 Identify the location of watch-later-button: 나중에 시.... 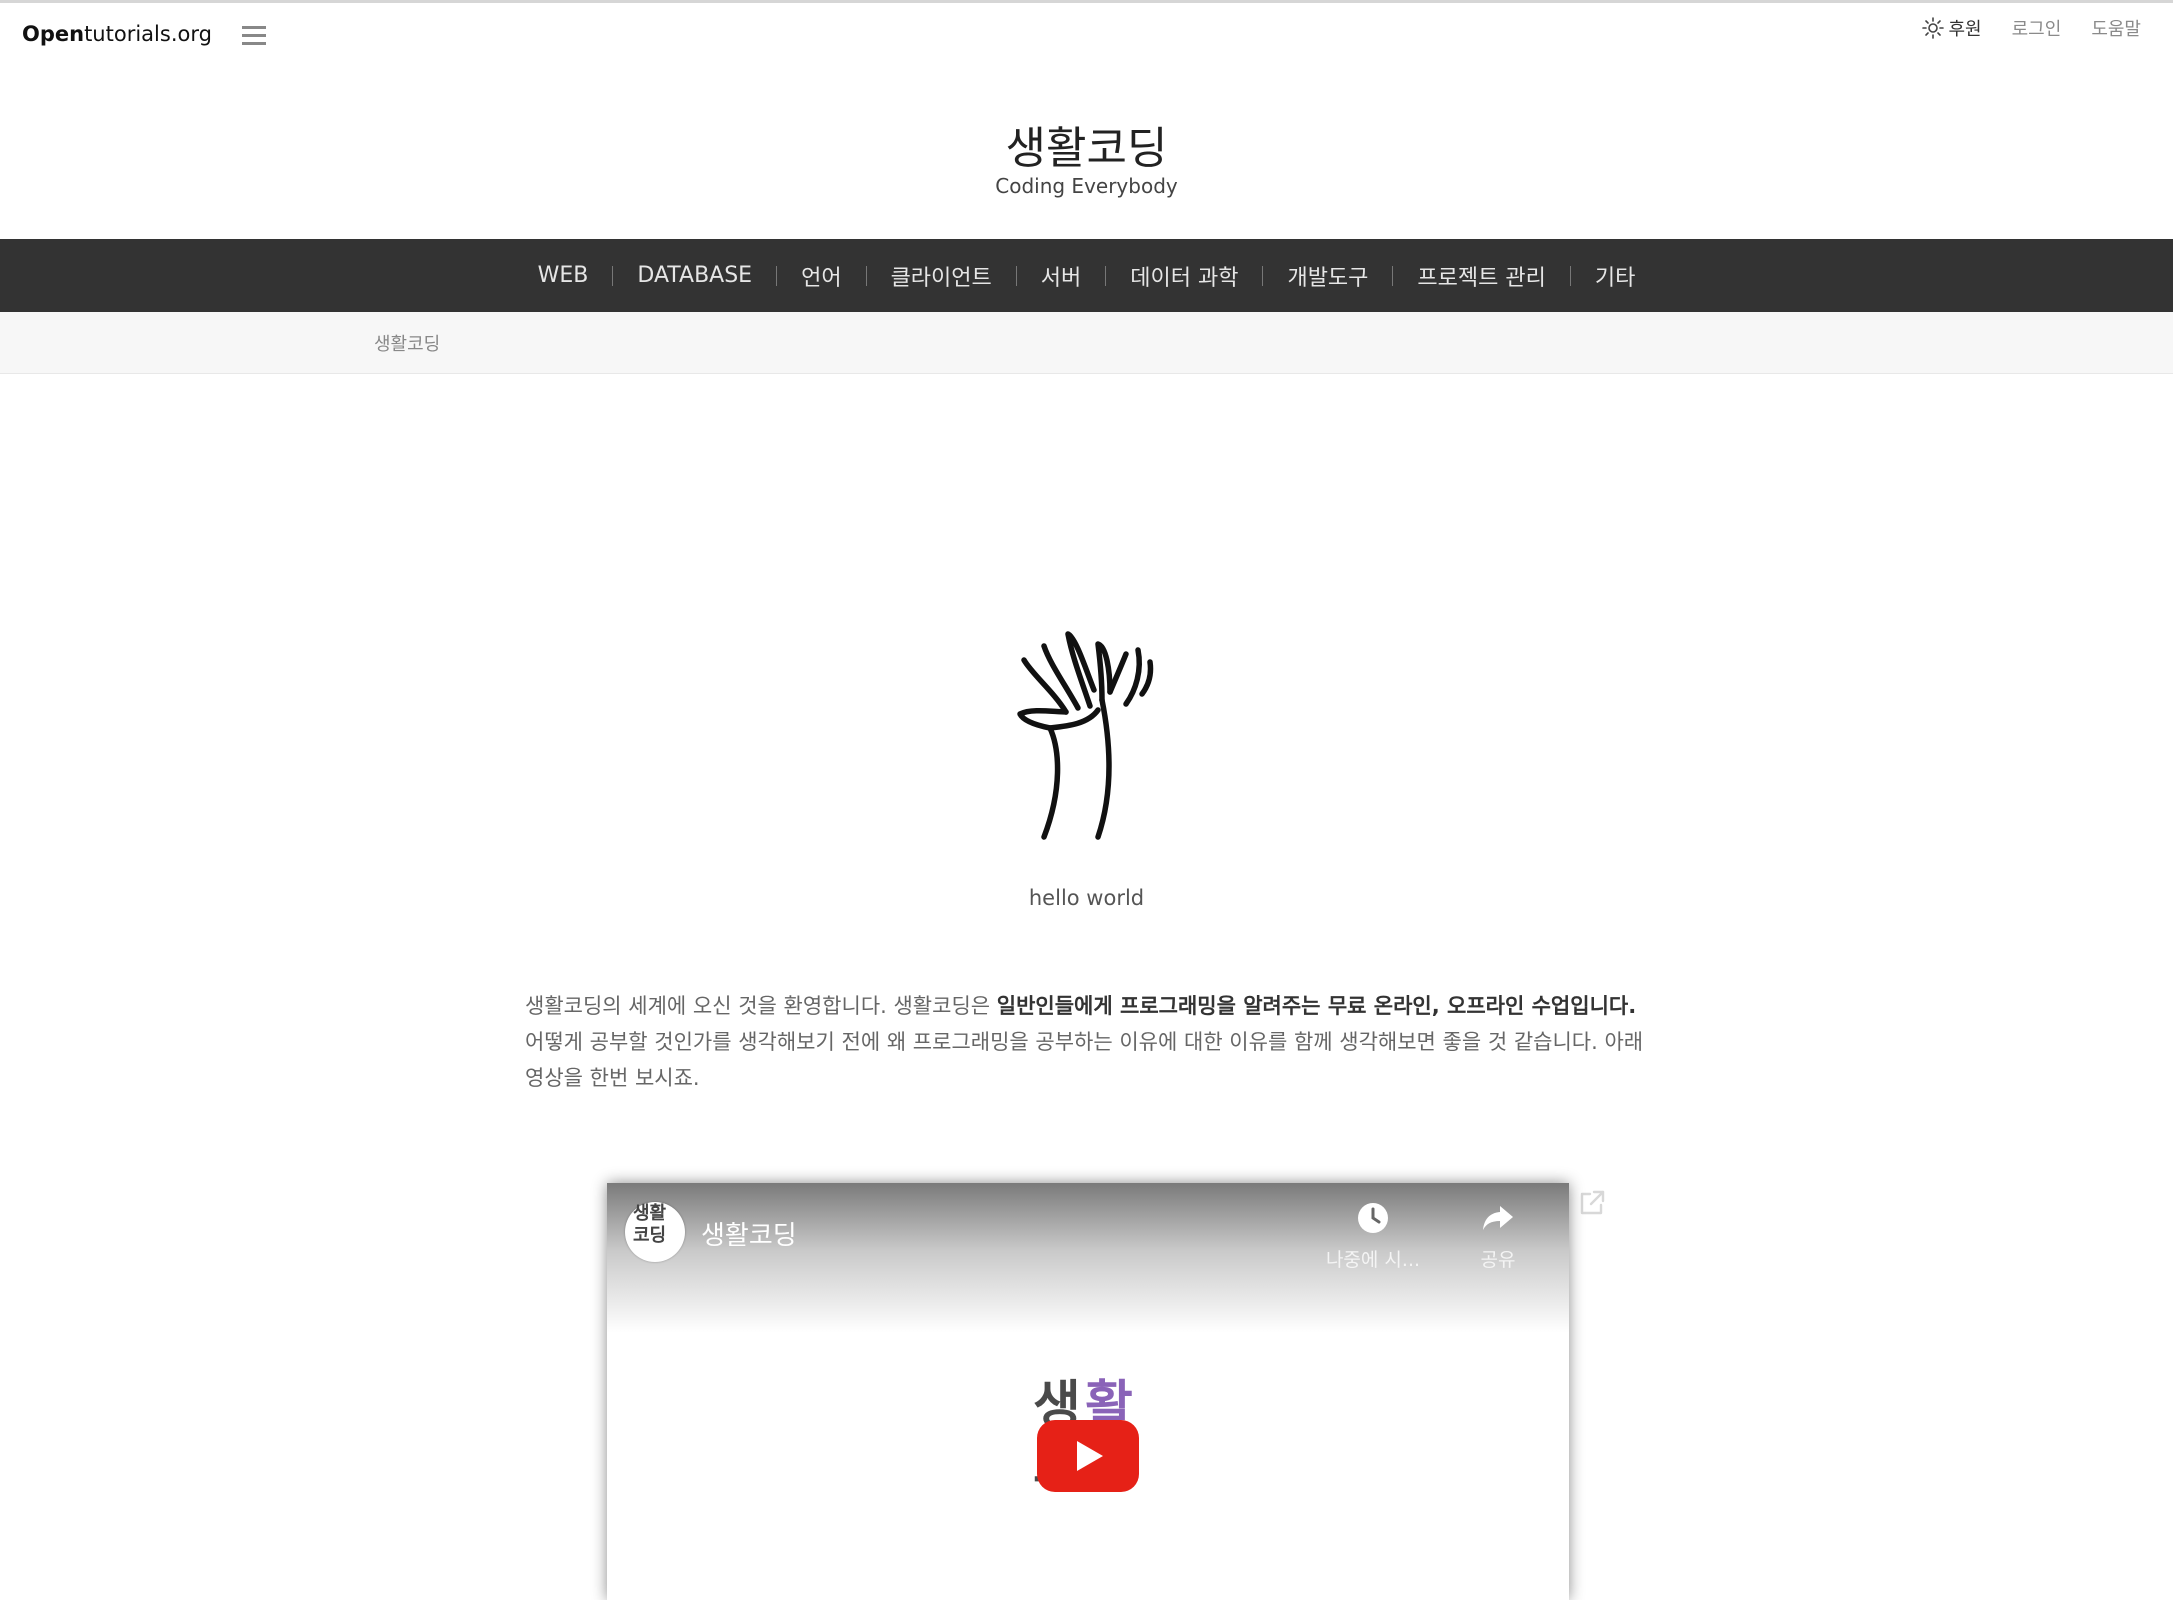
(1373, 1236).